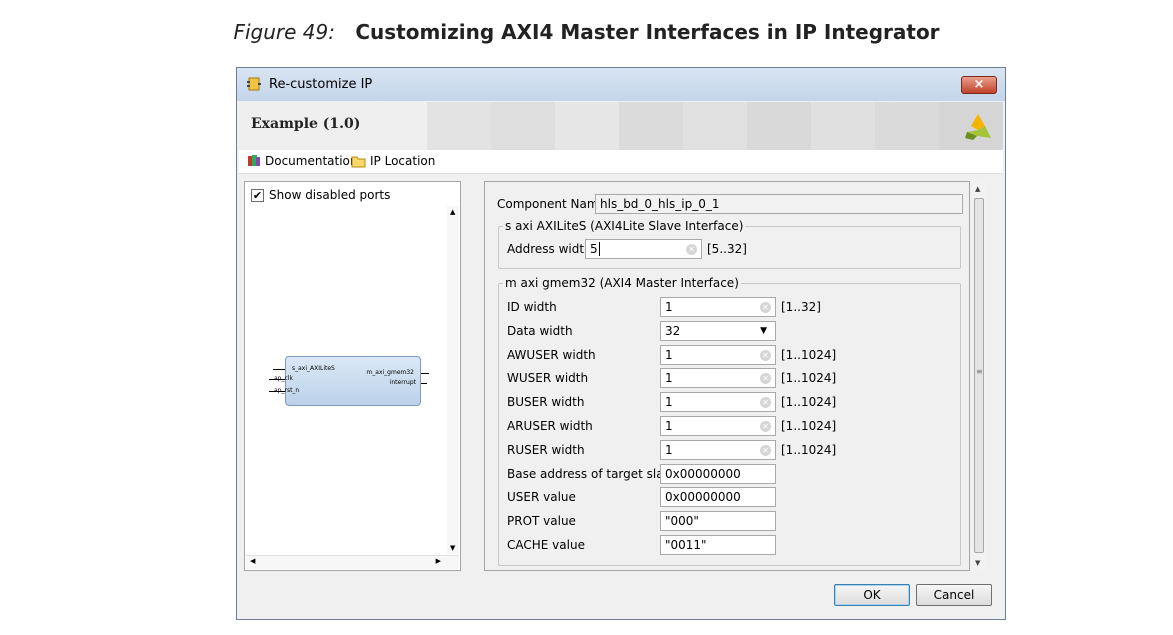 This screenshot has height=635, width=1173. What do you see at coordinates (541, 497) in the screenshot?
I see `param-label: USER value` at bounding box center [541, 497].